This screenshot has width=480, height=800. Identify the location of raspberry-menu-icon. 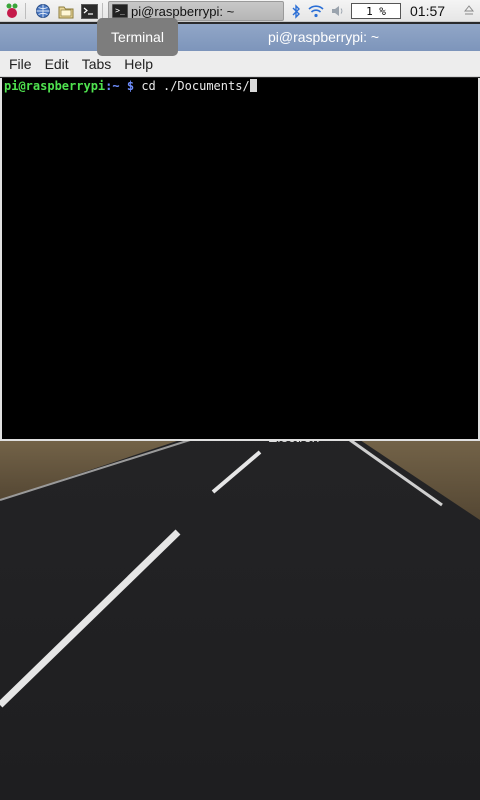
(12, 11).